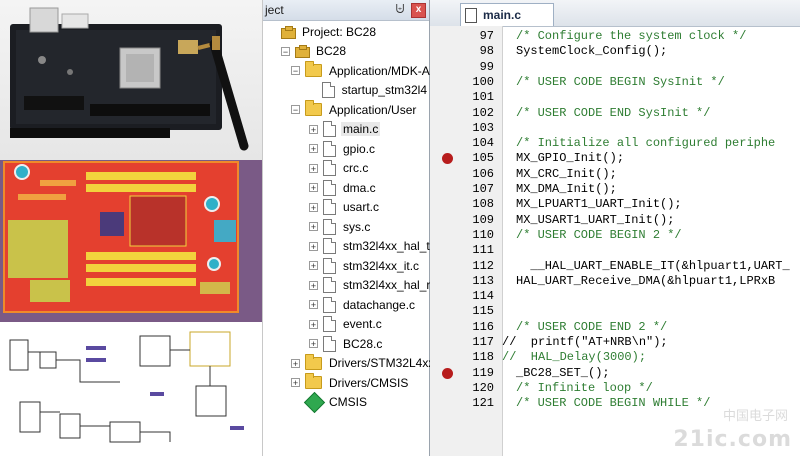  I want to click on tree-item: + BC28.c, so click(346, 344).